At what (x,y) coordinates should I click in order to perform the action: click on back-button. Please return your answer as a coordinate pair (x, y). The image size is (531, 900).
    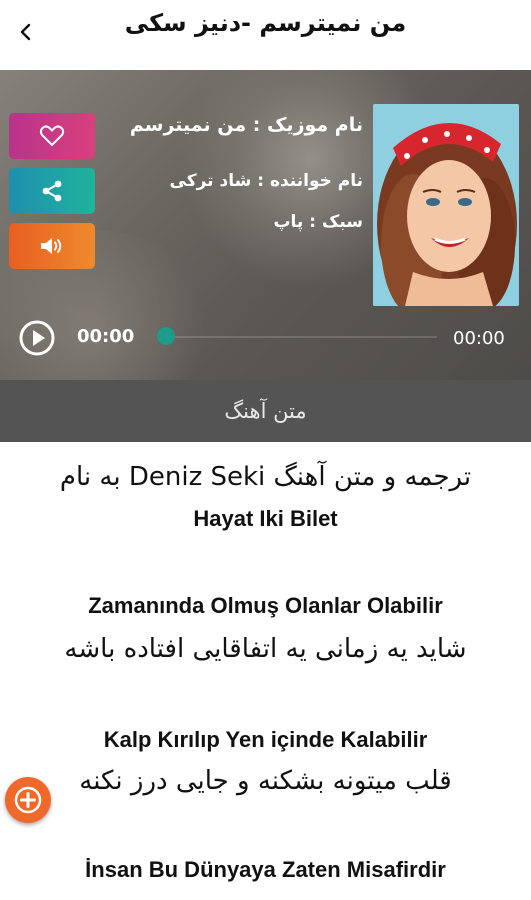
    Looking at the image, I should click on (25, 32).